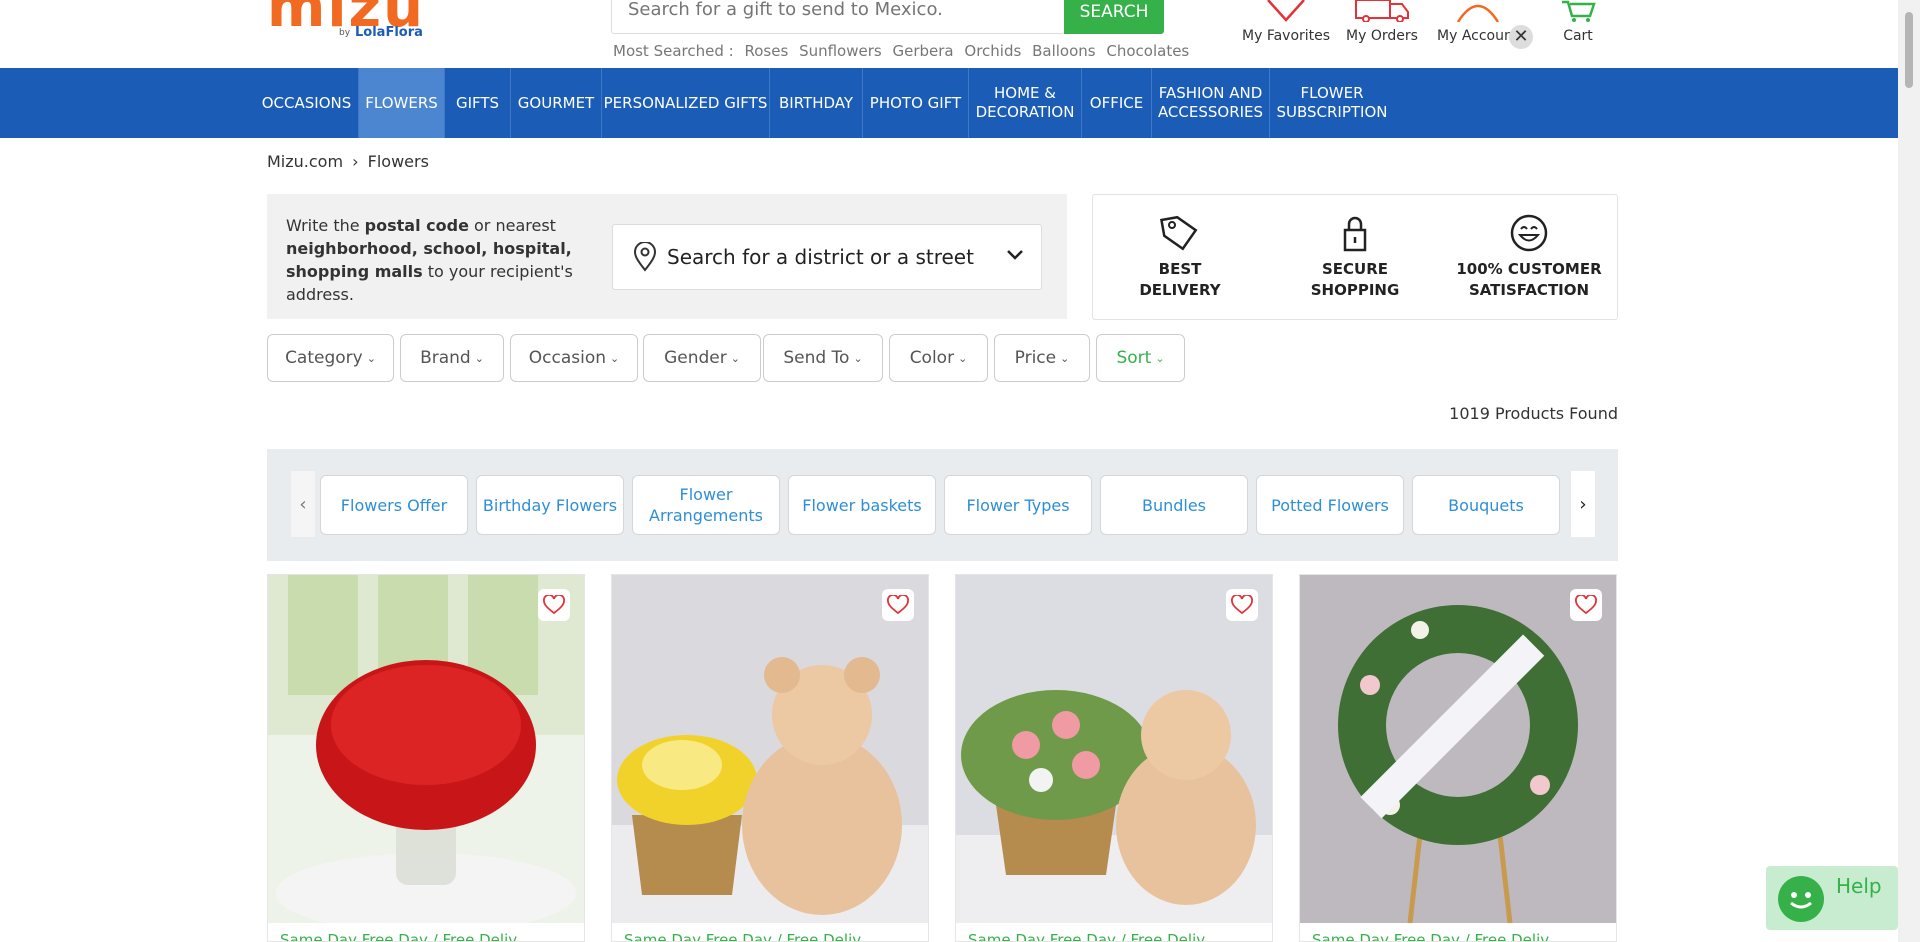 The image size is (1920, 942). I want to click on account-link: My Account, so click(1477, 22).